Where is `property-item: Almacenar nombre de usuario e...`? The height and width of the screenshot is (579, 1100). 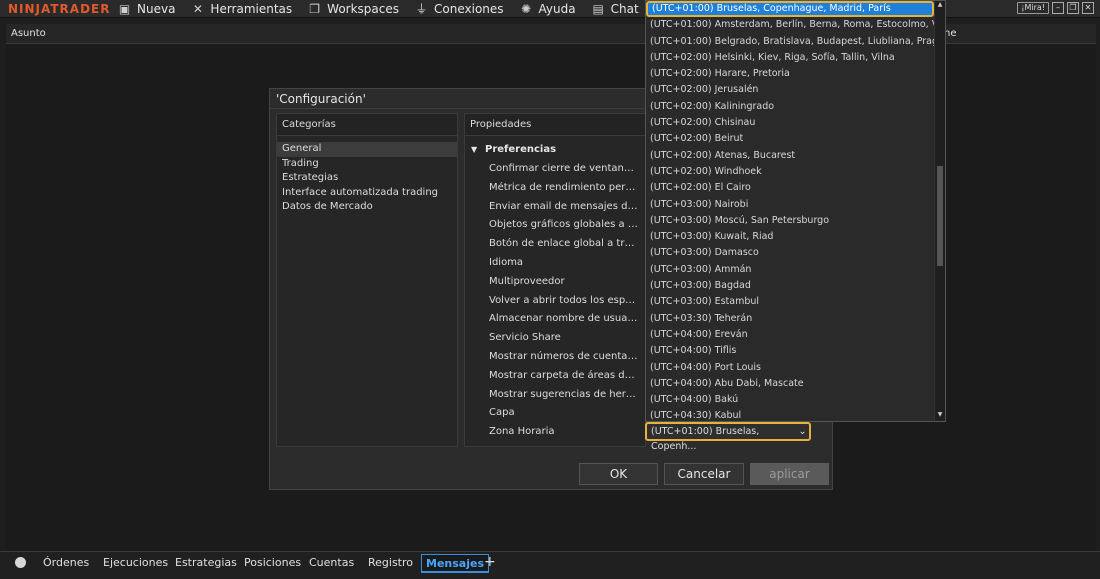
property-item: Almacenar nombre de usuario e... is located at coordinates (564, 319).